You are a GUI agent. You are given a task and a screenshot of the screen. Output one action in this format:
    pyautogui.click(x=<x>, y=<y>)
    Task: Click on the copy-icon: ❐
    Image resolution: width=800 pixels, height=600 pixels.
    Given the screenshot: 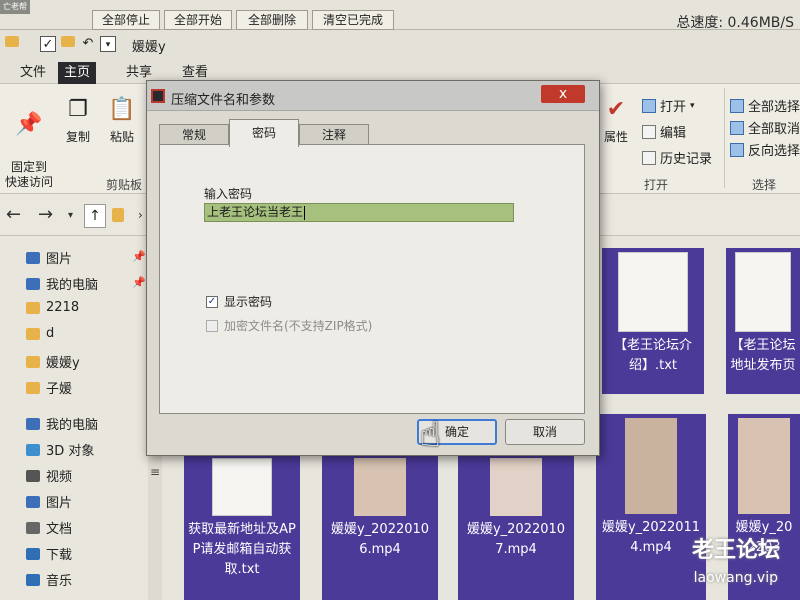 What is the action you would take?
    pyautogui.click(x=78, y=109)
    